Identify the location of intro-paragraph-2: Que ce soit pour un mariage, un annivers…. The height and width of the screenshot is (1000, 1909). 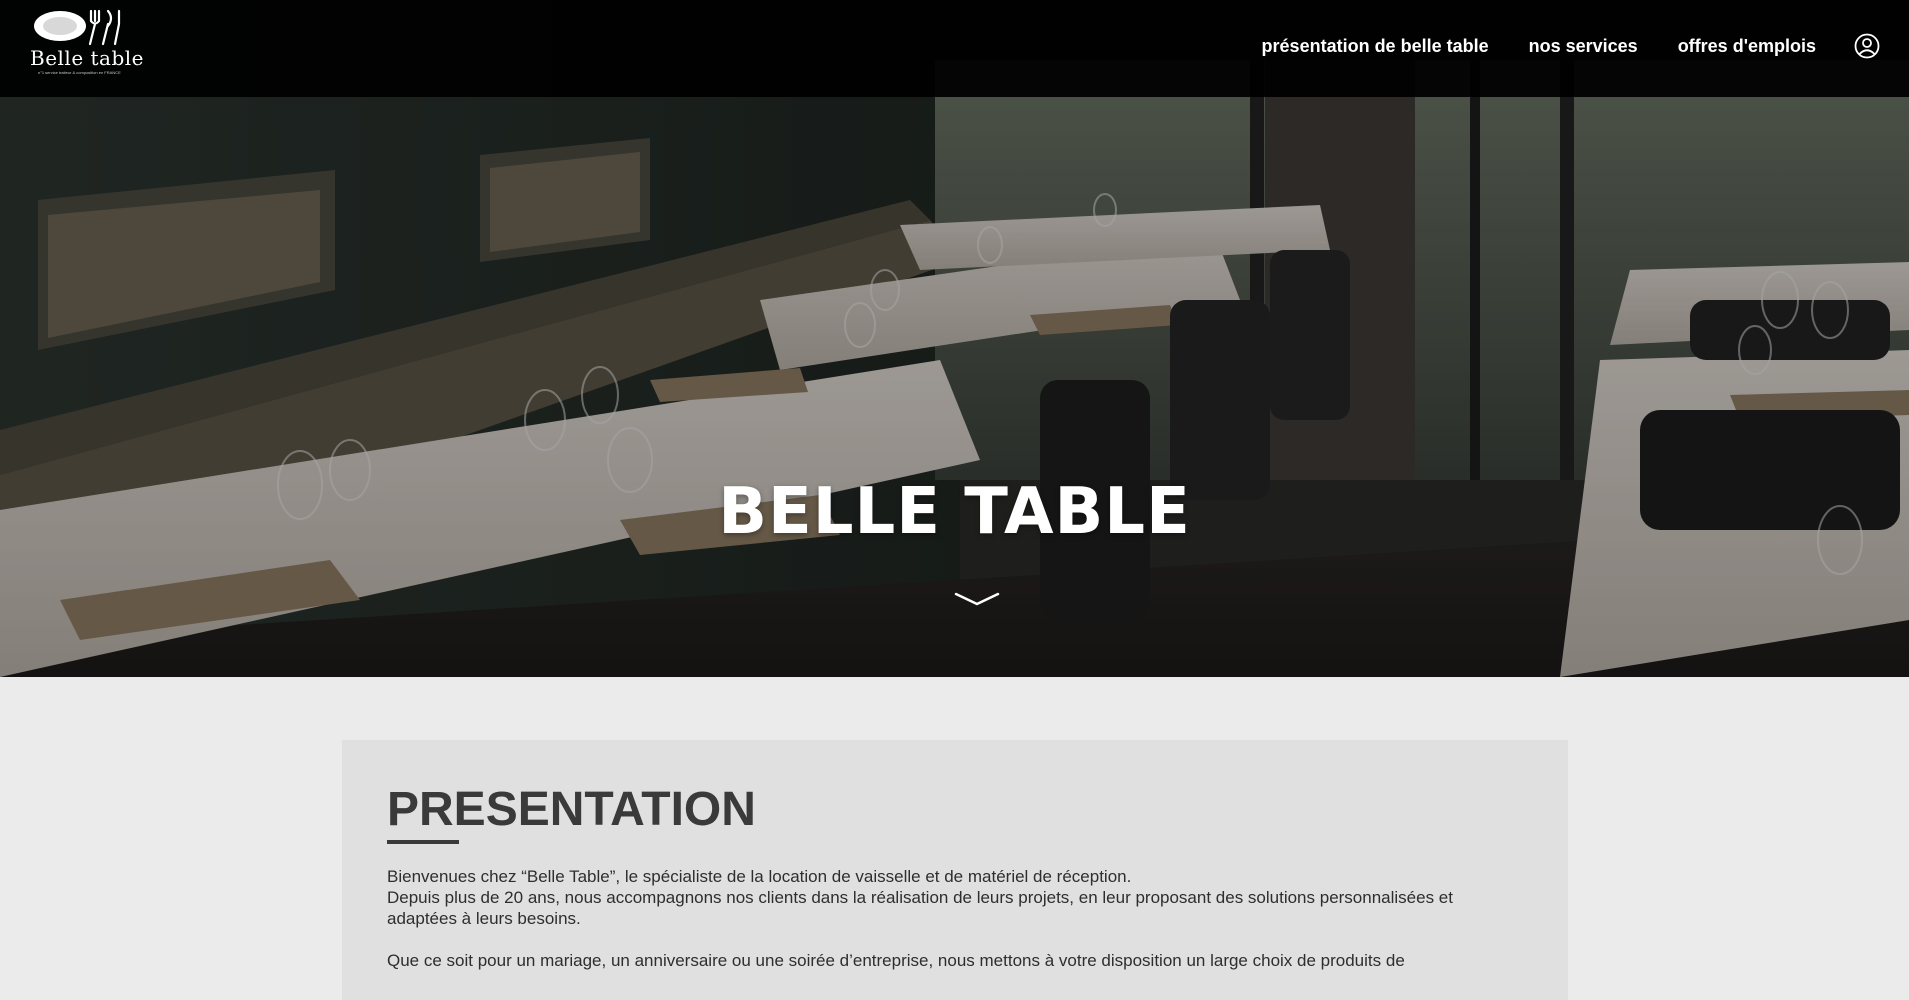
(896, 960).